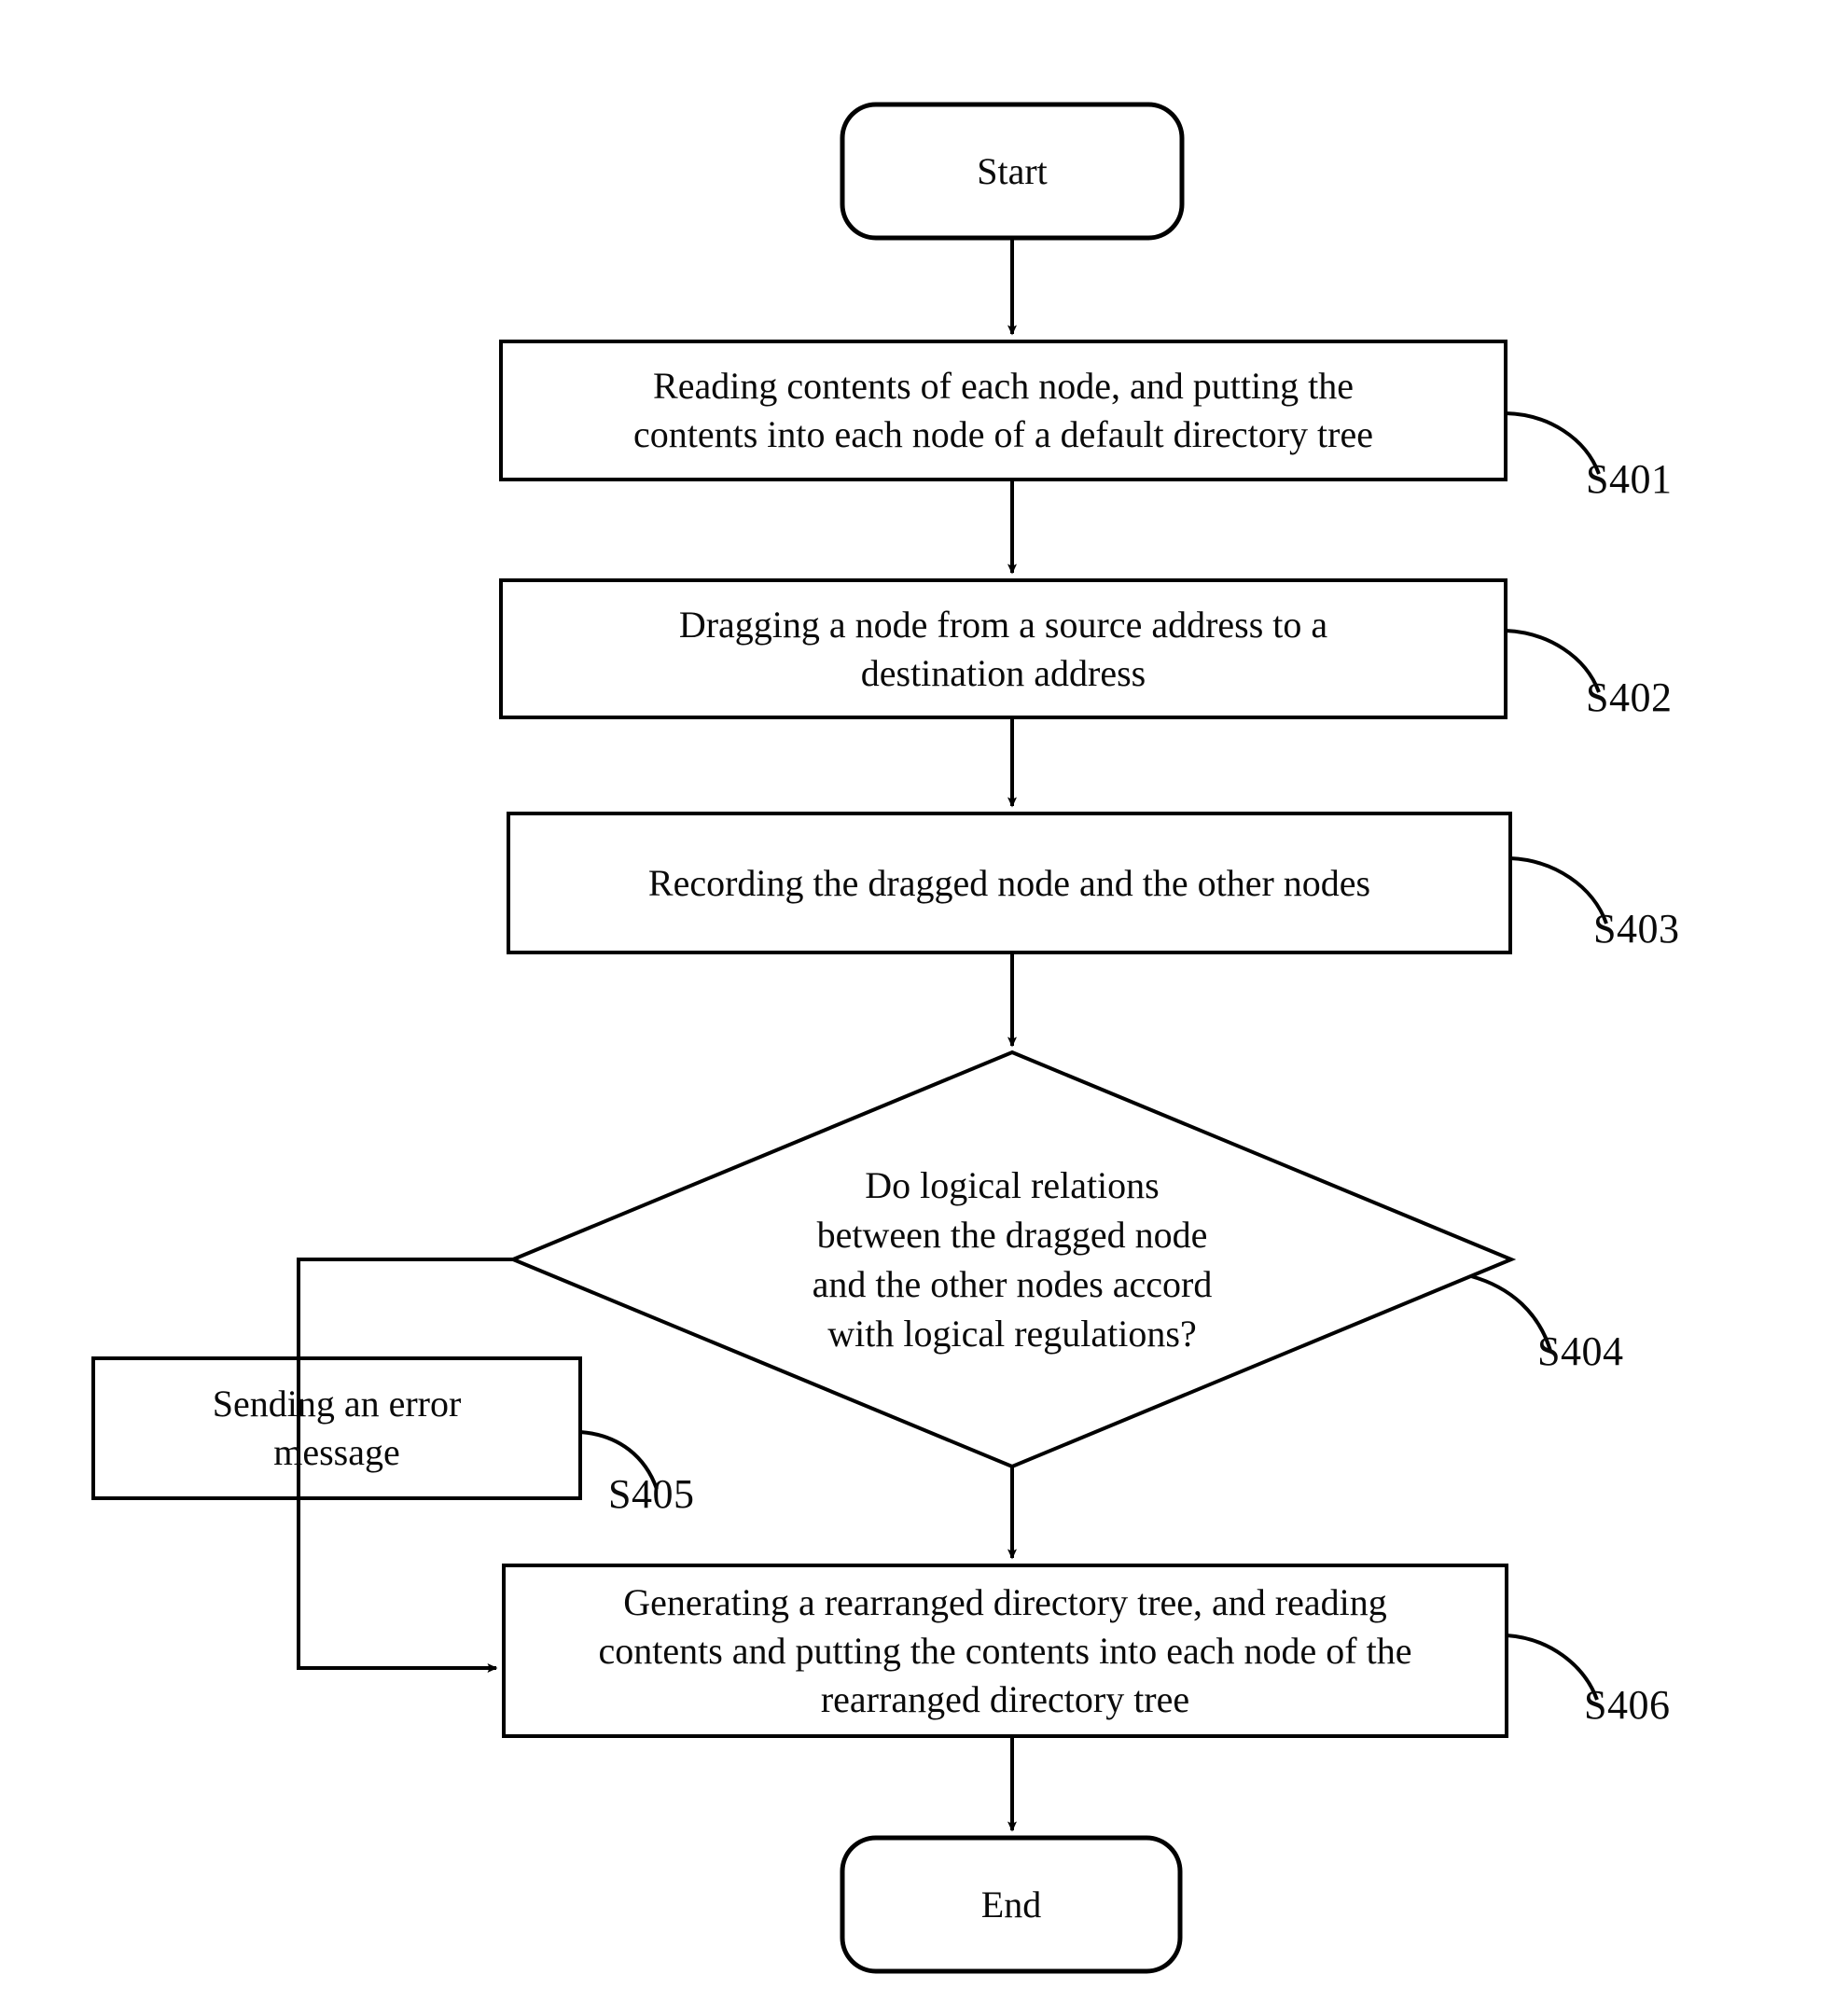  What do you see at coordinates (1003, 649) in the screenshot?
I see `s402-node-shape` at bounding box center [1003, 649].